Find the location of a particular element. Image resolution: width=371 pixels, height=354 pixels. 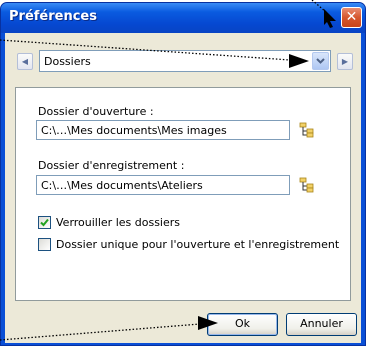

close-icon: ✕ is located at coordinates (351, 17).